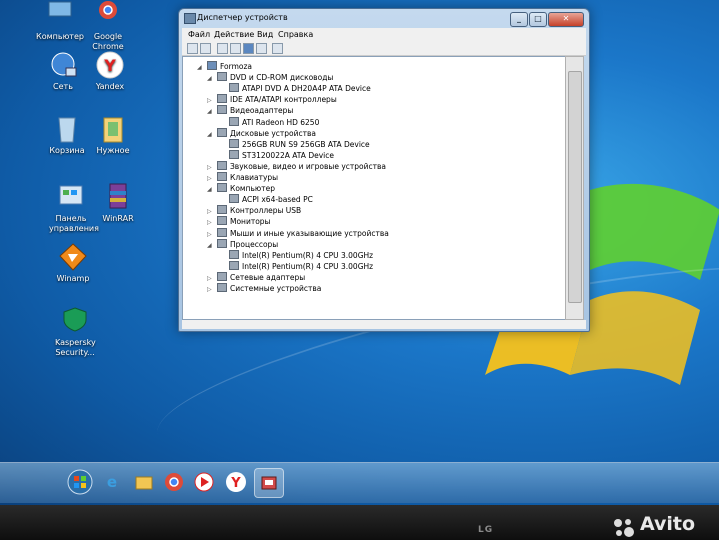  I want to click on desktop-icon-label: Сеть, so click(63, 86).